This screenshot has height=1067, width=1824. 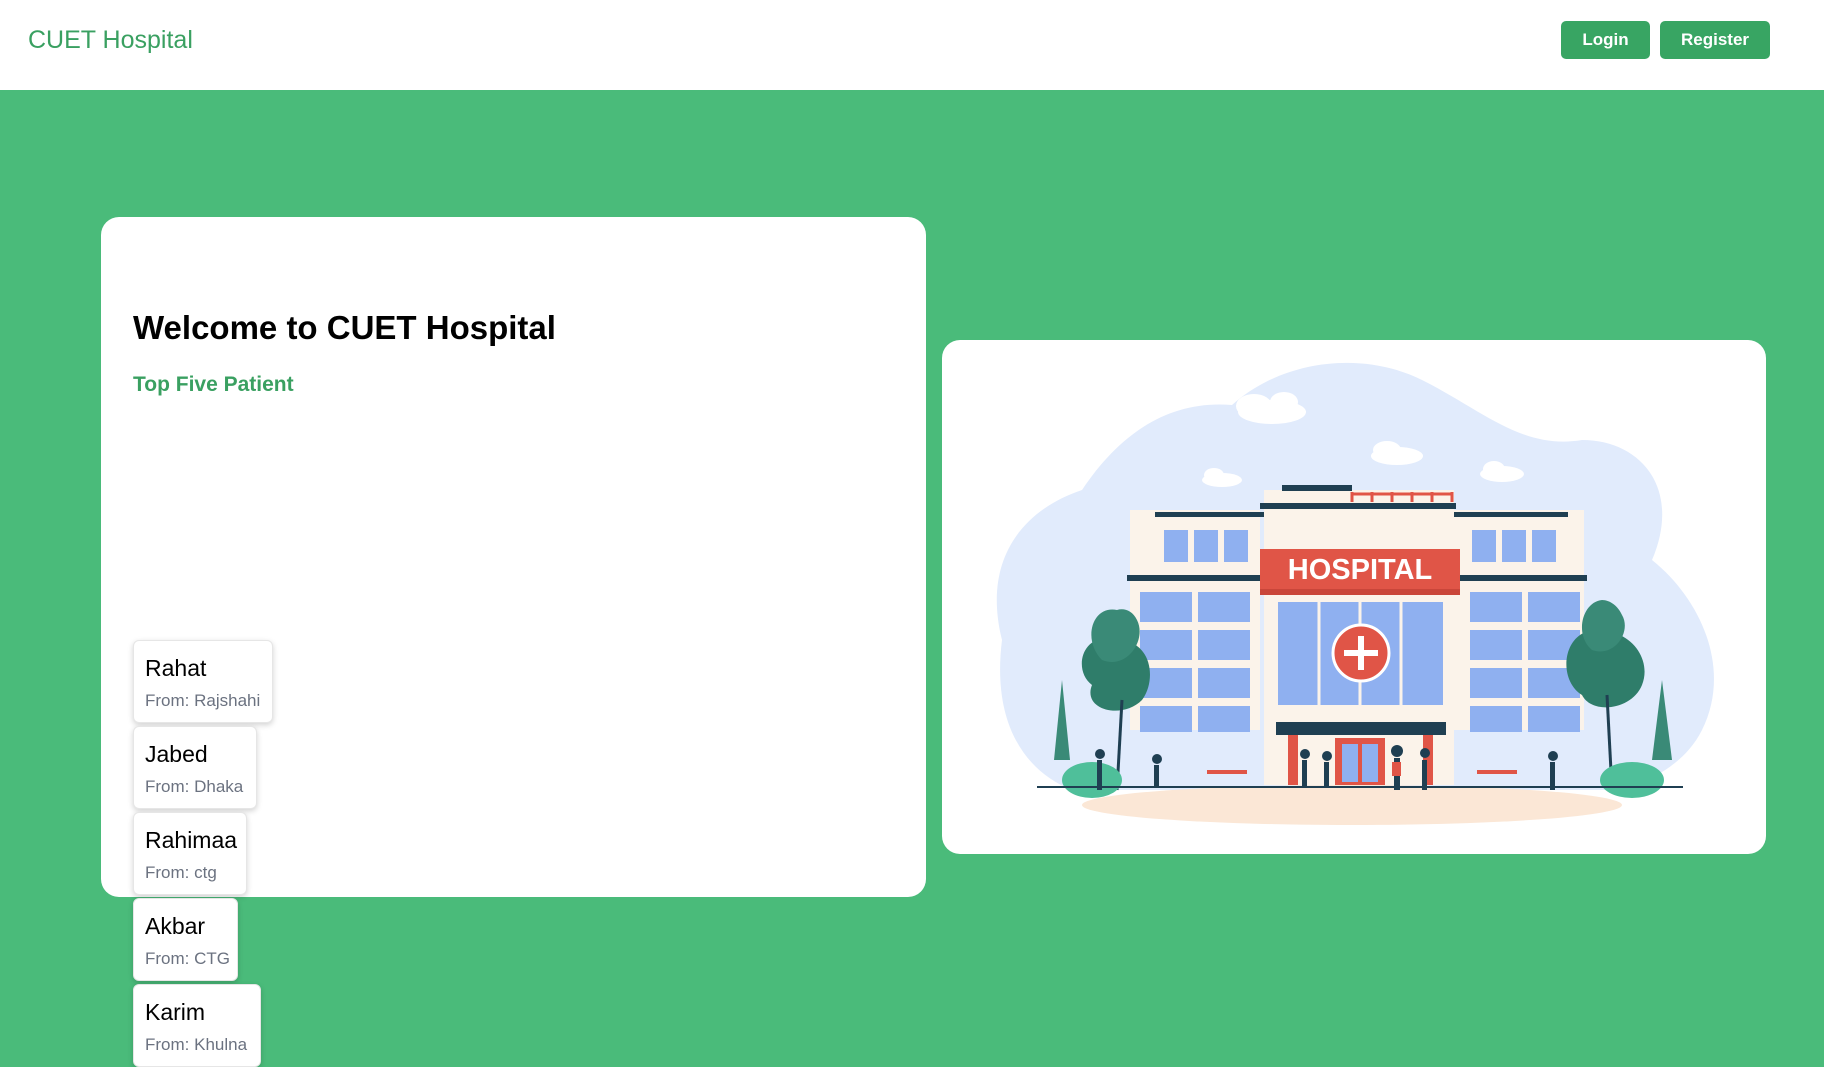 I want to click on patient-location: From: CTG, so click(x=187, y=958).